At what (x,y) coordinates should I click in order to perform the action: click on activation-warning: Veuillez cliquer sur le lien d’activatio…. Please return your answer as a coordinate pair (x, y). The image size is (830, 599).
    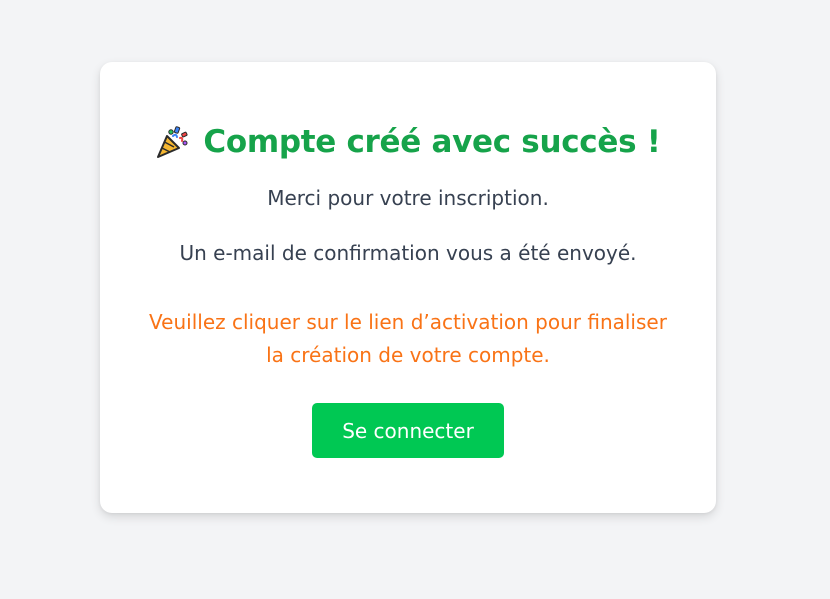
    Looking at the image, I should click on (408, 338).